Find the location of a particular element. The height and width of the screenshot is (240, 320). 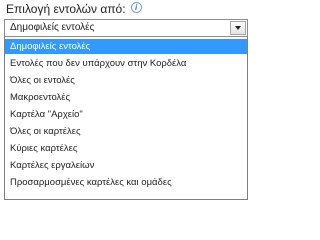

list-item-tool-tabs: Καρτέλες εργαλείων is located at coordinates (126, 165).